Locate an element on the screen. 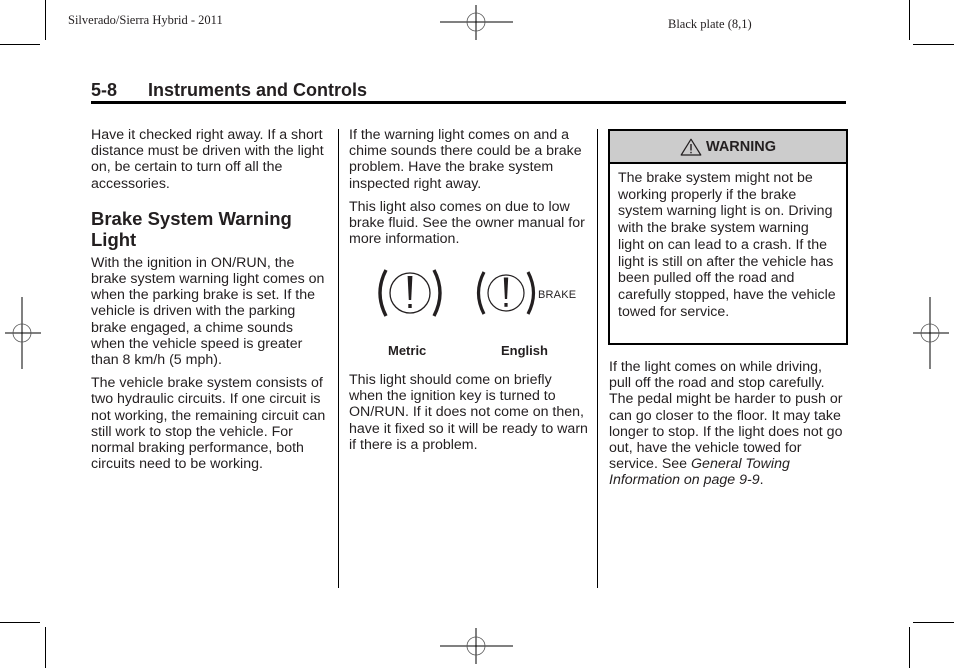 This screenshot has width=954, height=670. registration-mark-top is located at coordinates (476, 22).